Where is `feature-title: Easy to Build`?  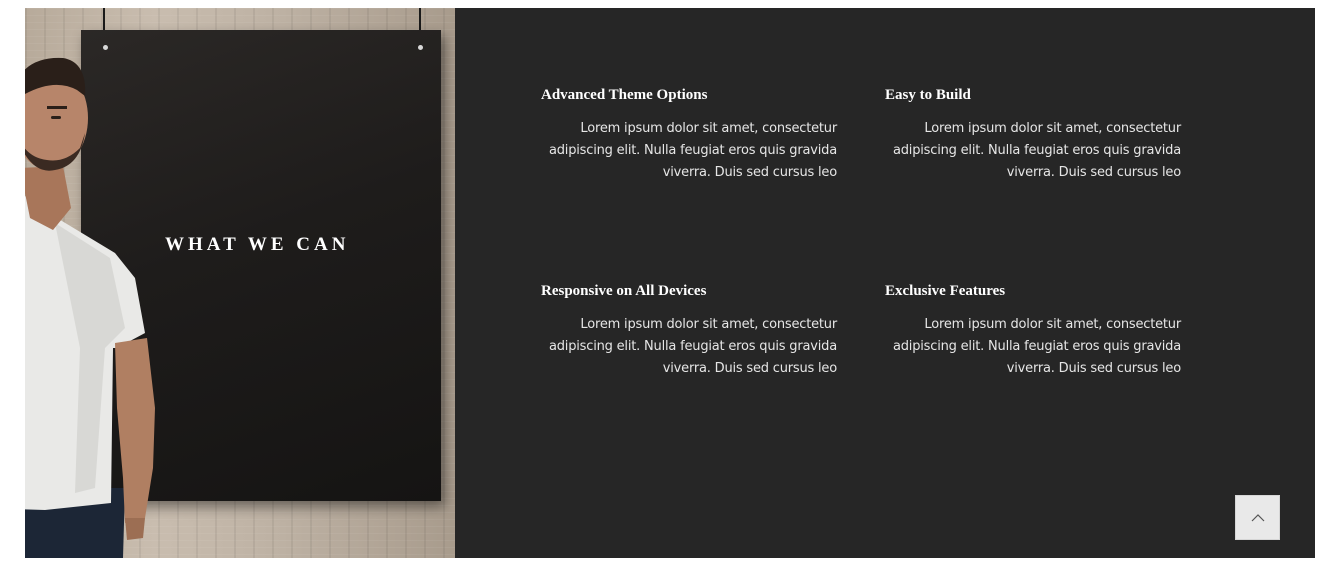
feature-title: Easy to Build is located at coordinates (928, 95).